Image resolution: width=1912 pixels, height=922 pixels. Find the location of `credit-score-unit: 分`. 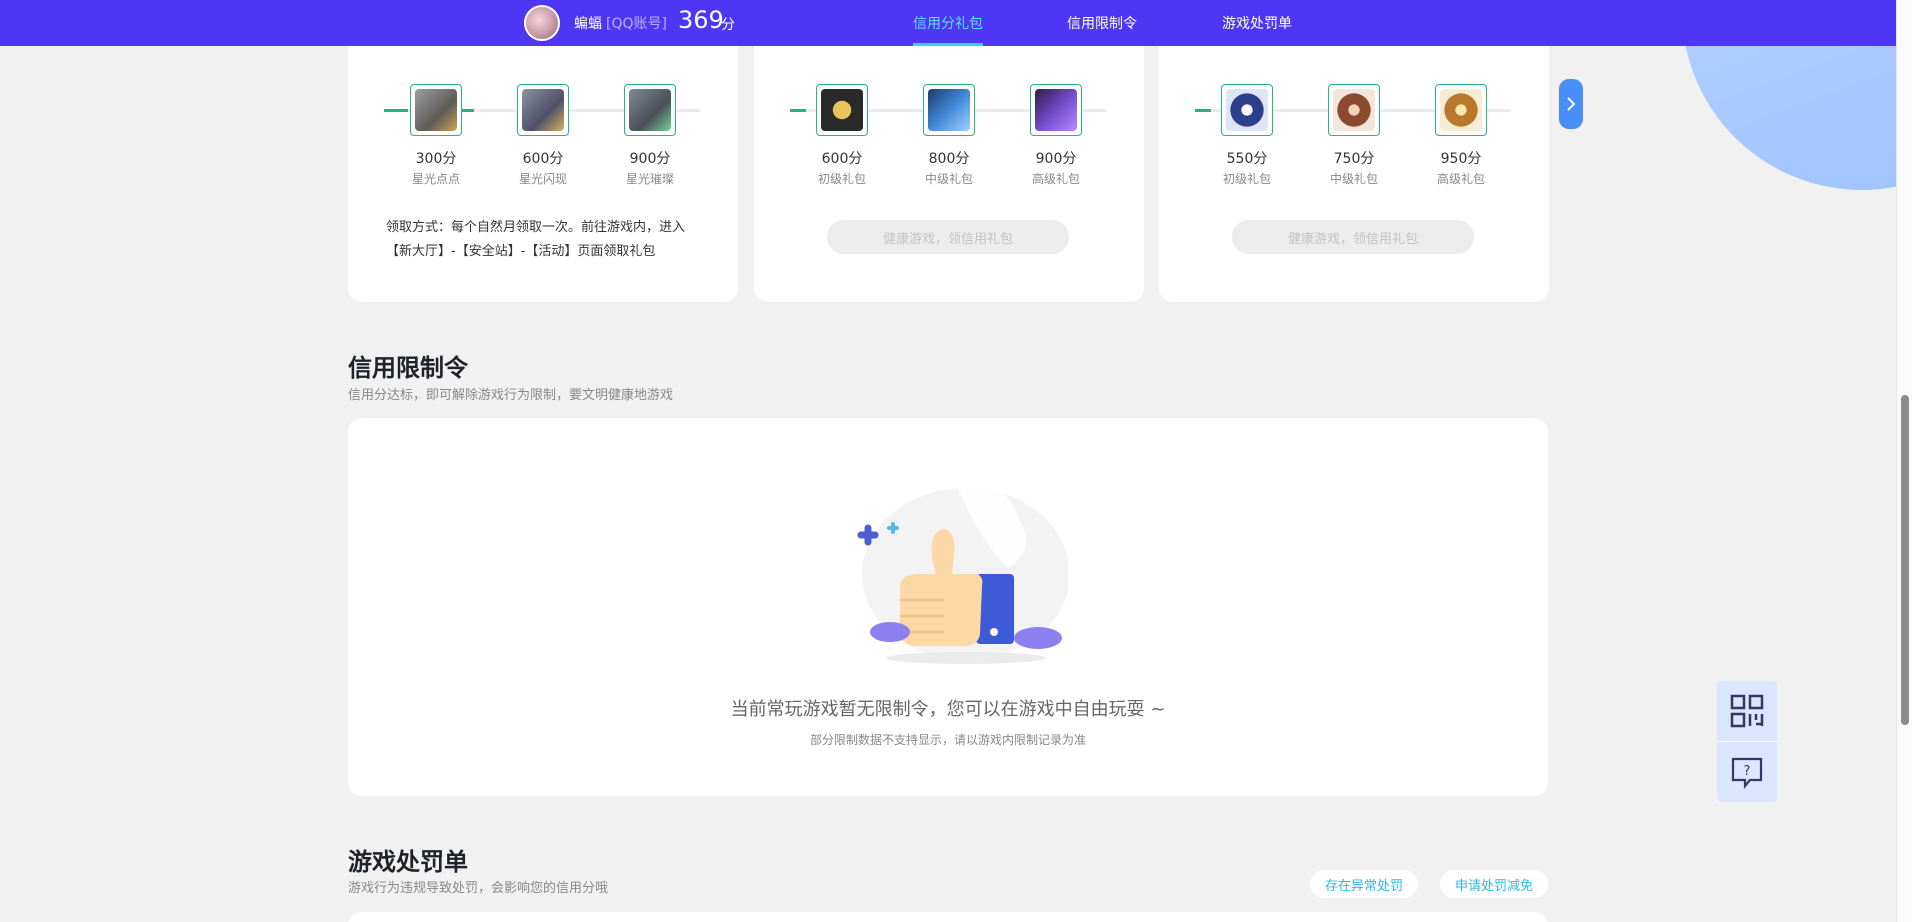

credit-score-unit: 分 is located at coordinates (728, 25).